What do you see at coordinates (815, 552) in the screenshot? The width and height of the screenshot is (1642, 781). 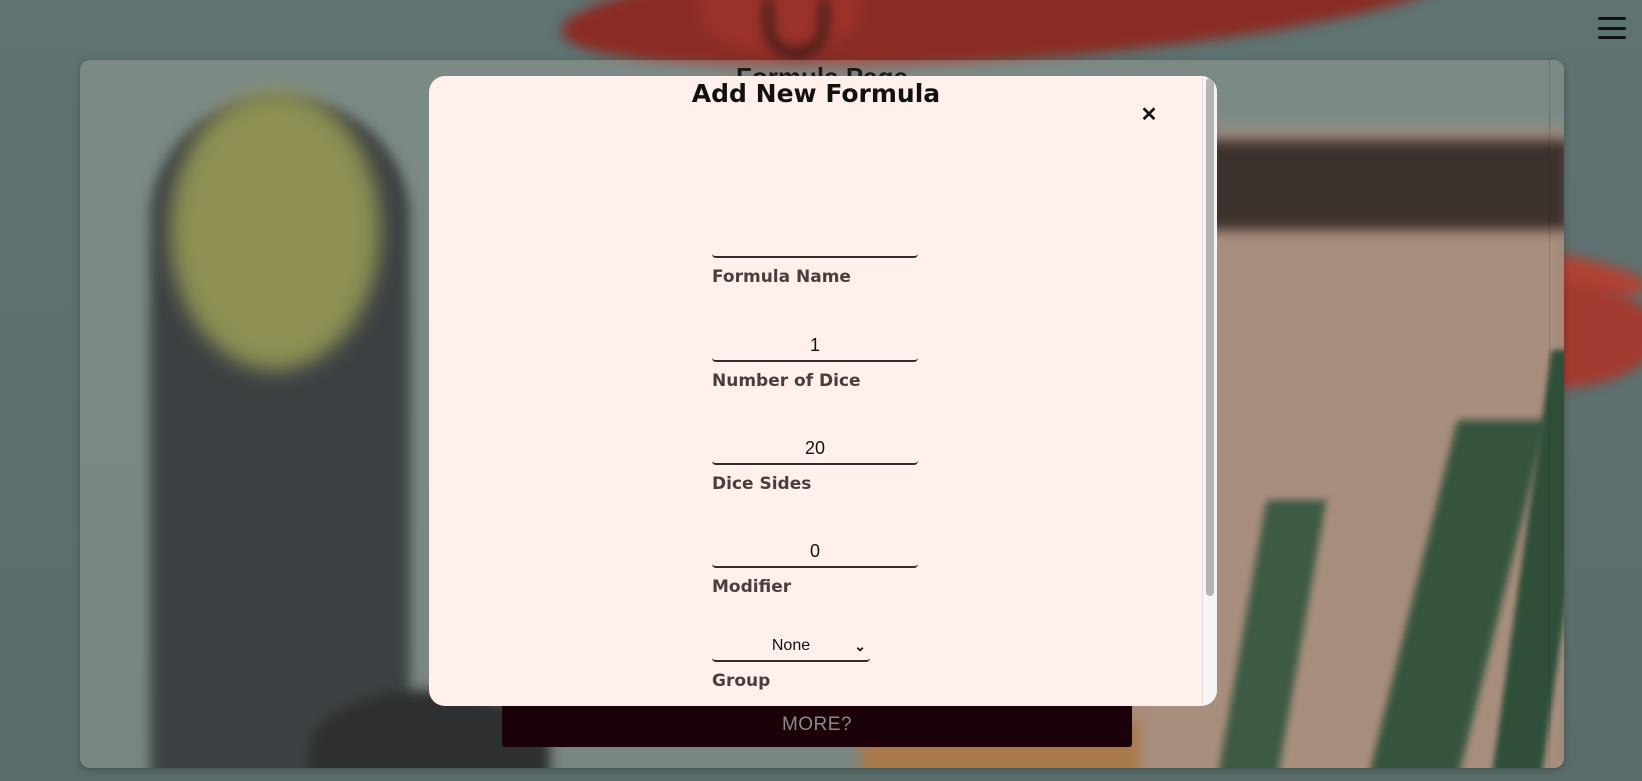 I see `modifier-input` at bounding box center [815, 552].